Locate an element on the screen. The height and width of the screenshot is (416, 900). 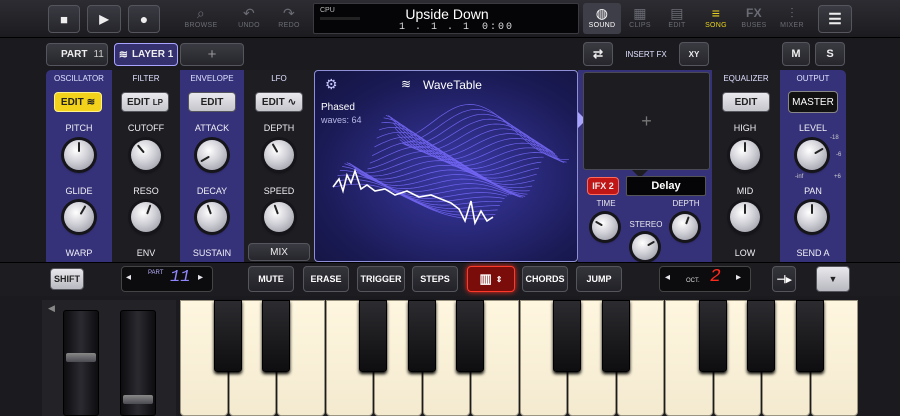
pitch-wheel-handle is located at coordinates (81, 357).